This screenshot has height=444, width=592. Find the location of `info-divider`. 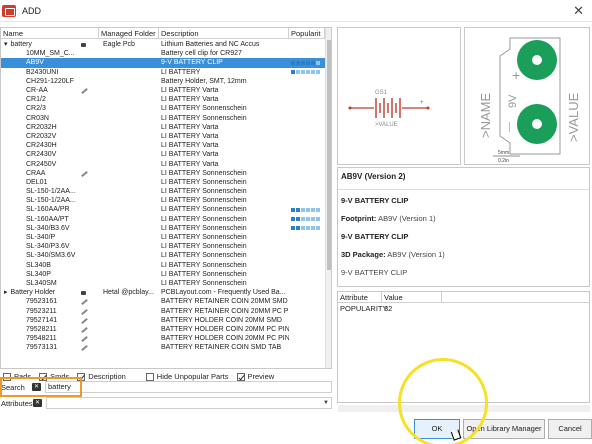

info-divider is located at coordinates (463, 189).